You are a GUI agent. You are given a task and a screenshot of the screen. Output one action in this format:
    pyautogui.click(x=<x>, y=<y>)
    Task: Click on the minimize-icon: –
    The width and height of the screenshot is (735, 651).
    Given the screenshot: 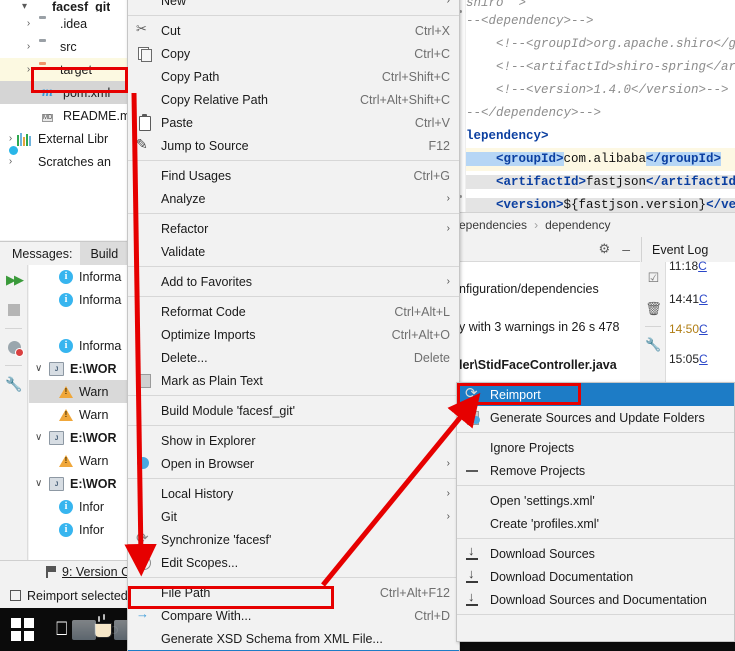 What is the action you would take?
    pyautogui.click(x=626, y=249)
    